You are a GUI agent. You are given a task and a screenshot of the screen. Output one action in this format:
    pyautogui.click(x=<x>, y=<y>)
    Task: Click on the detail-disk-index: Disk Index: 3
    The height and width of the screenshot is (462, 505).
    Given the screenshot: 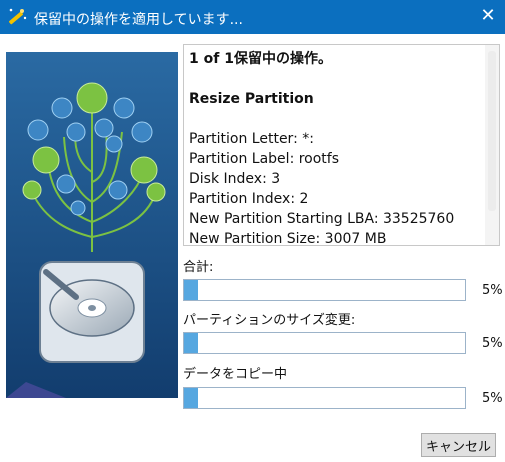 What is the action you would take?
    pyautogui.click(x=235, y=179)
    